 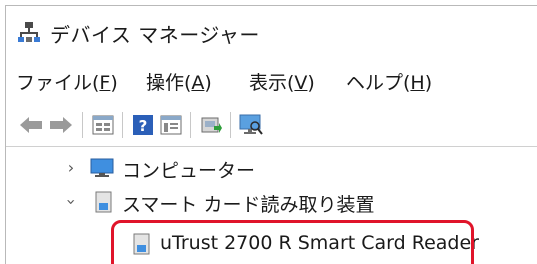 I want to click on back-button, so click(x=31, y=125).